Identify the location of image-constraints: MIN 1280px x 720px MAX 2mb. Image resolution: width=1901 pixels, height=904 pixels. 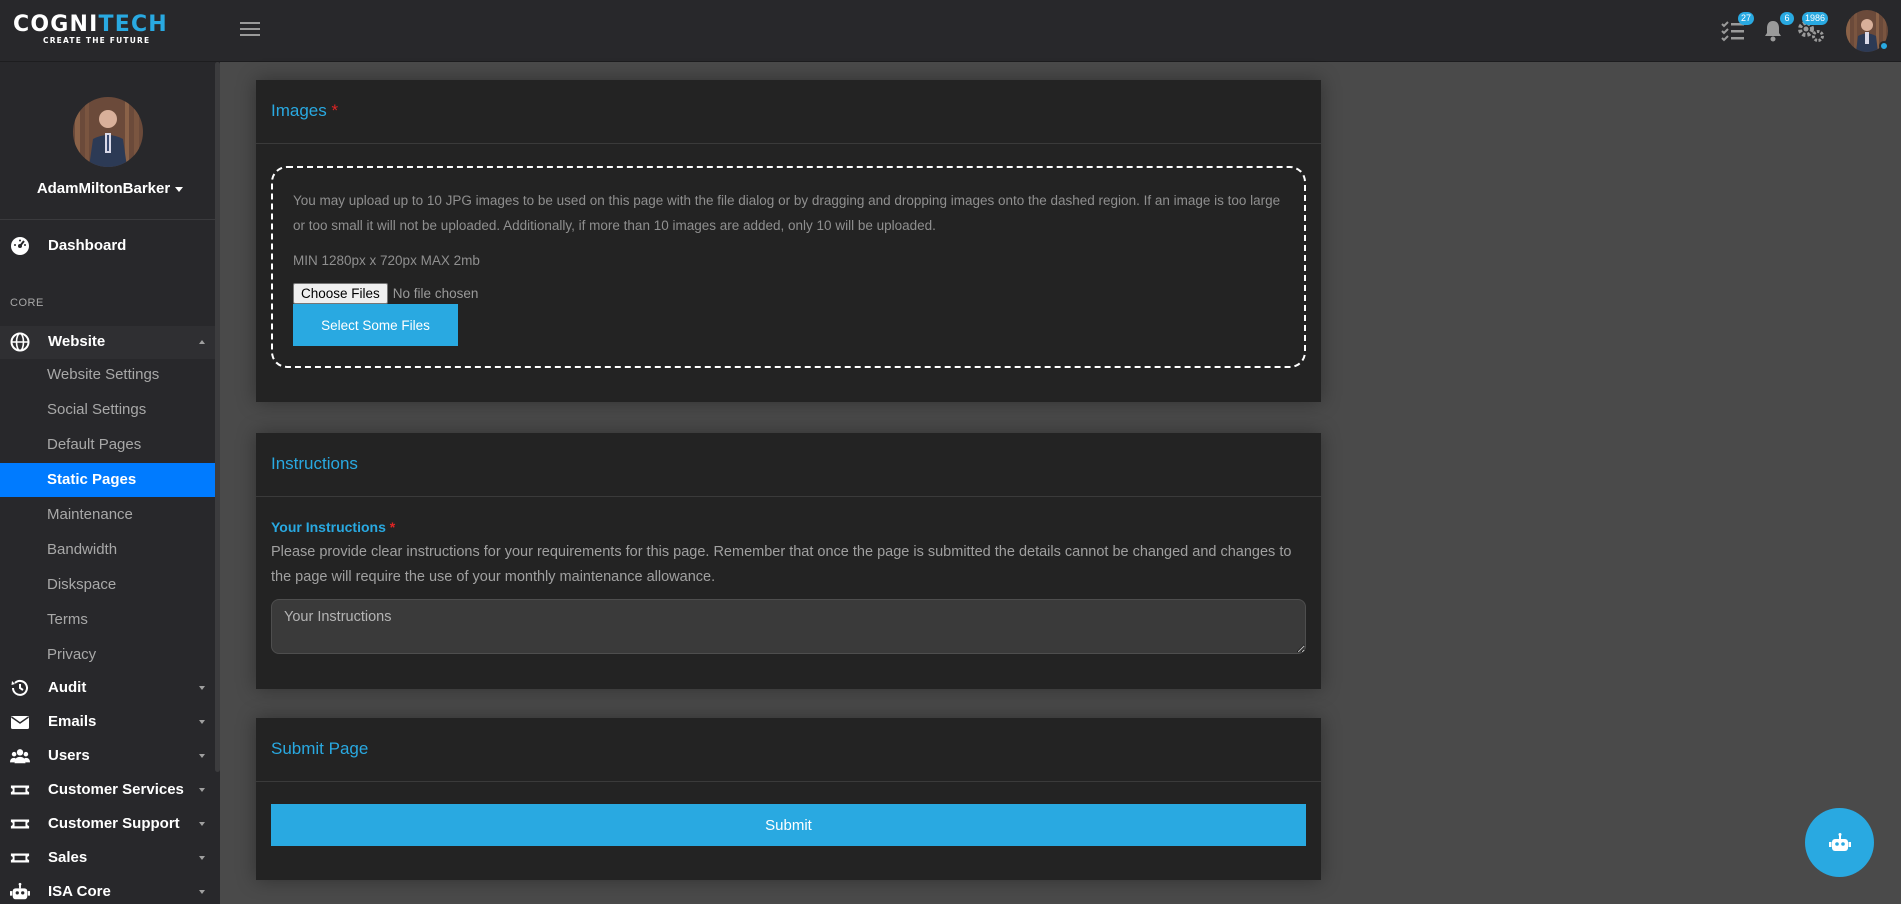
(386, 260).